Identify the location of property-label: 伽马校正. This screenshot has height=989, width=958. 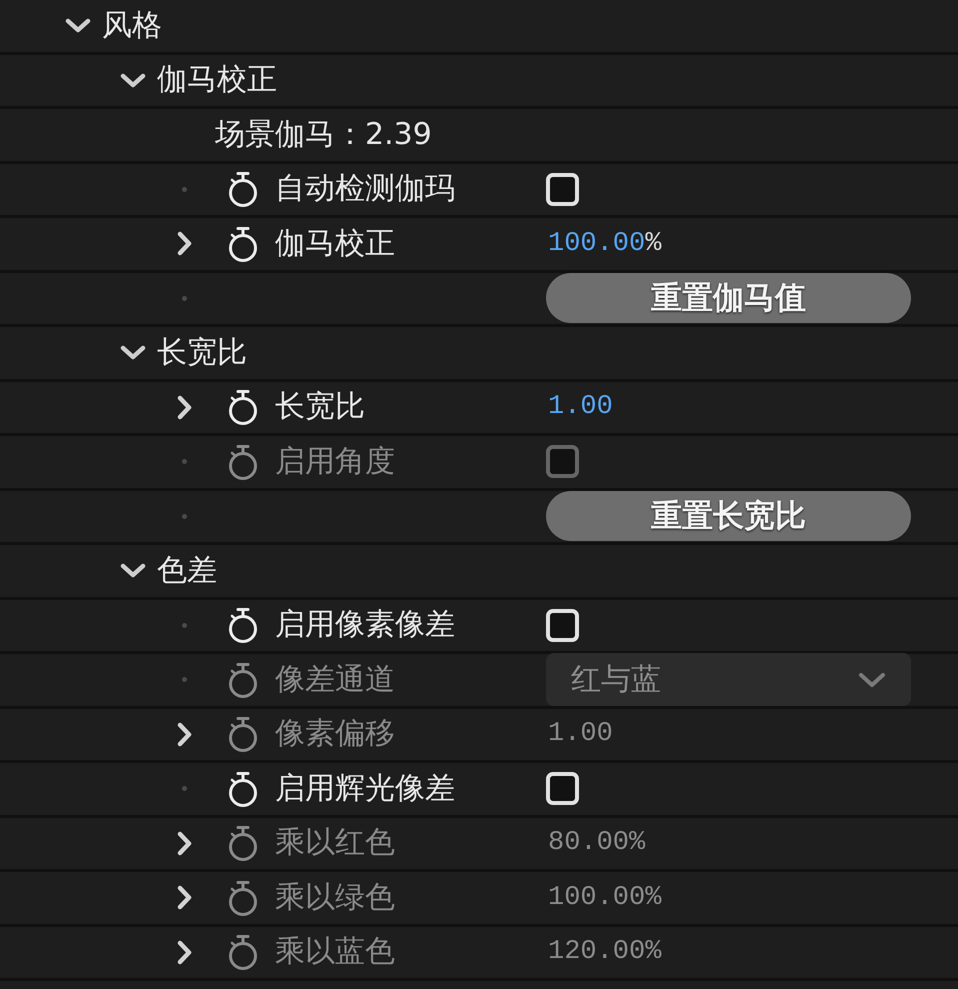
(335, 244).